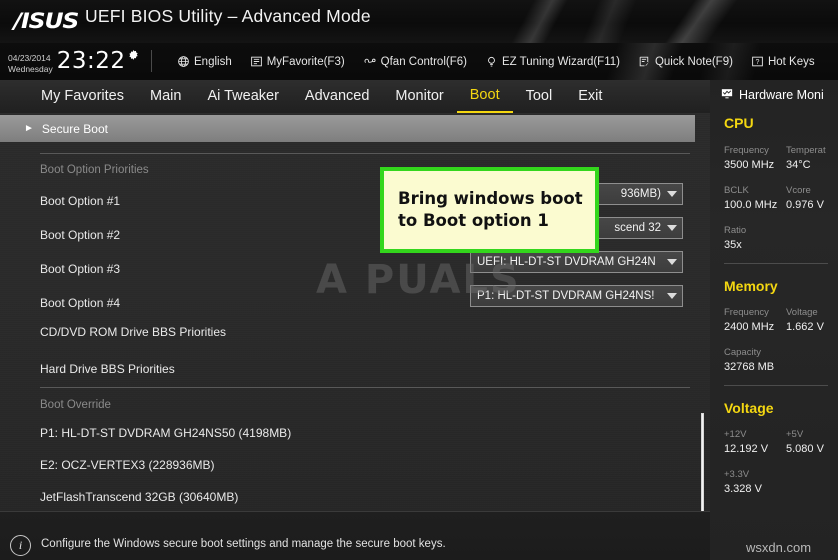 The height and width of the screenshot is (560, 838). Describe the element at coordinates (795, 434) in the screenshot. I see `voltage-5v-key: +5V` at that location.